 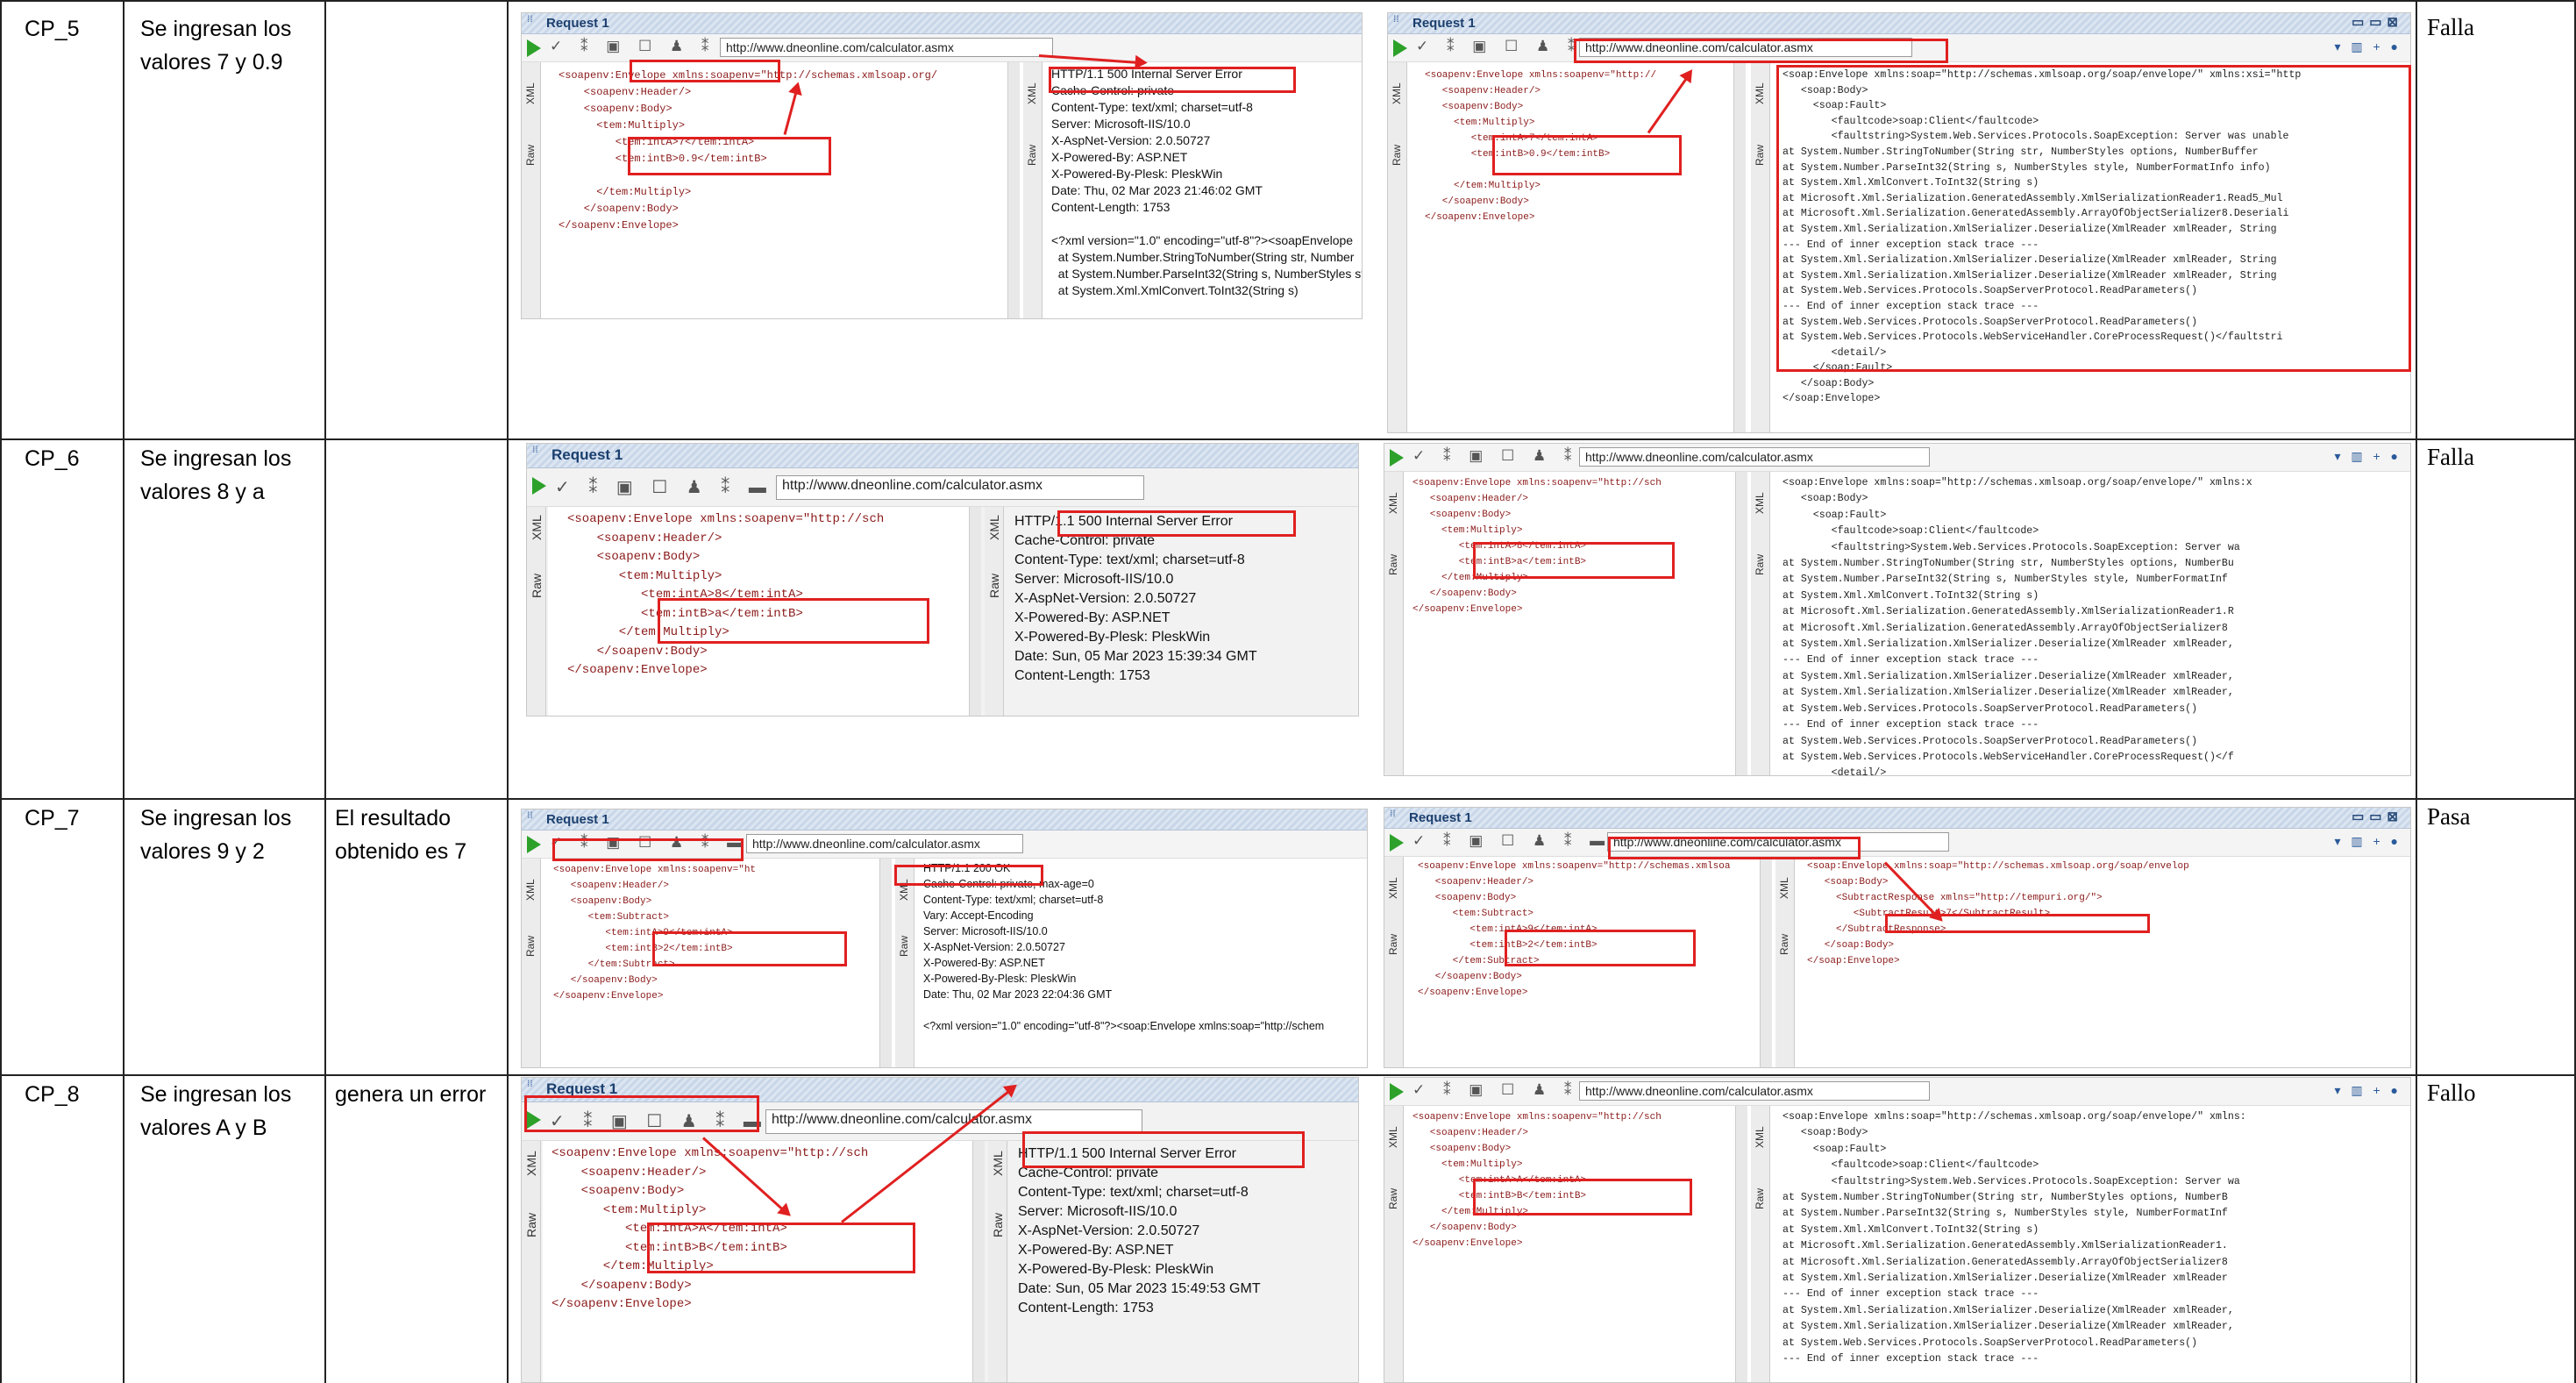 What do you see at coordinates (216, 475) in the screenshot?
I see `case-description: Se ingresan los valores 8 y a` at bounding box center [216, 475].